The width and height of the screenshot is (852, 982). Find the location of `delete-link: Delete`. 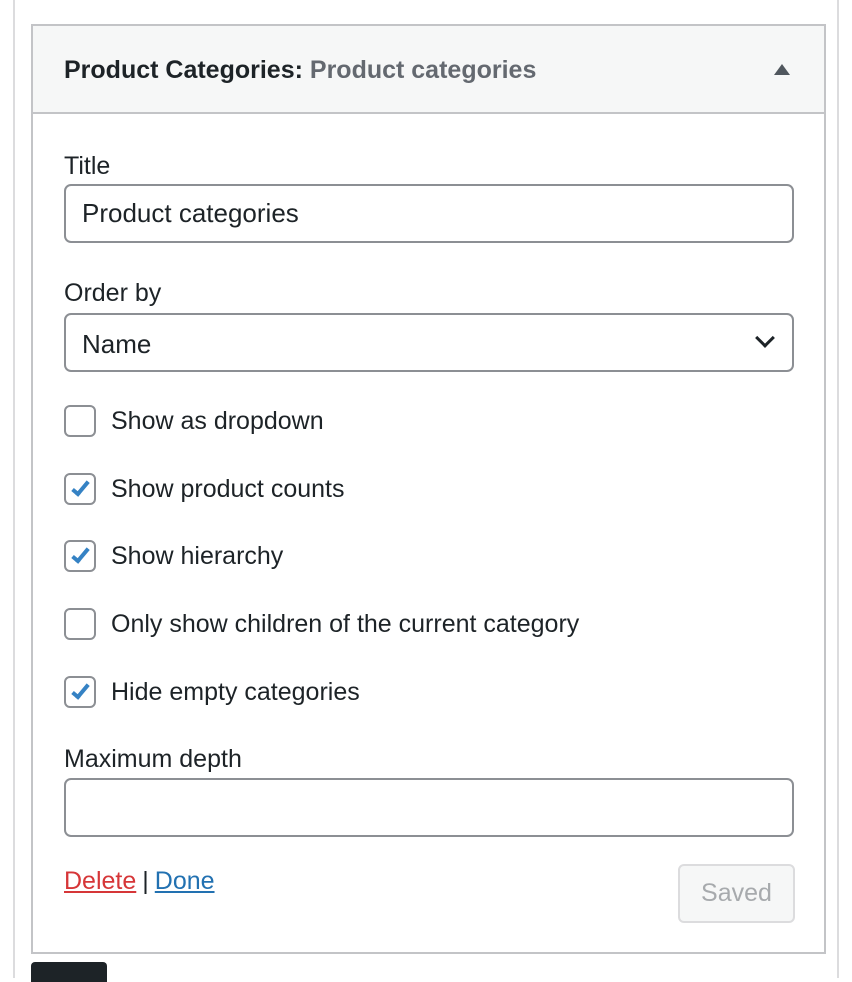

delete-link: Delete is located at coordinates (100, 881).